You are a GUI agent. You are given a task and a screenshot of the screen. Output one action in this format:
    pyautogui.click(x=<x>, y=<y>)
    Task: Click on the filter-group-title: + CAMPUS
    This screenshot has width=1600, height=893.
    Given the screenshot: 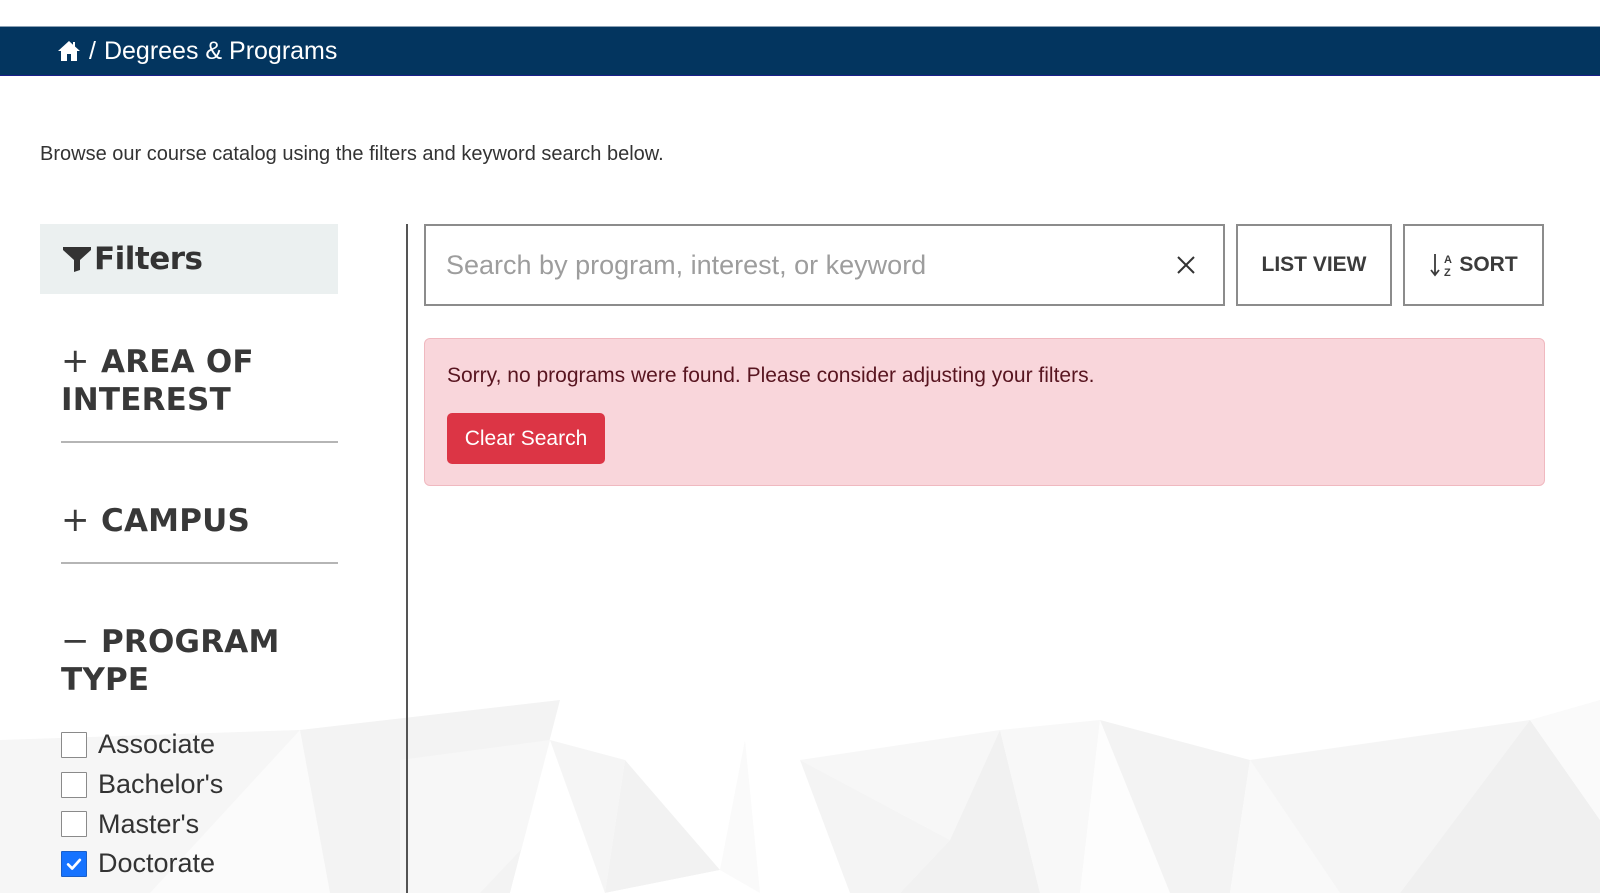 What is the action you would take?
    pyautogui.click(x=199, y=520)
    